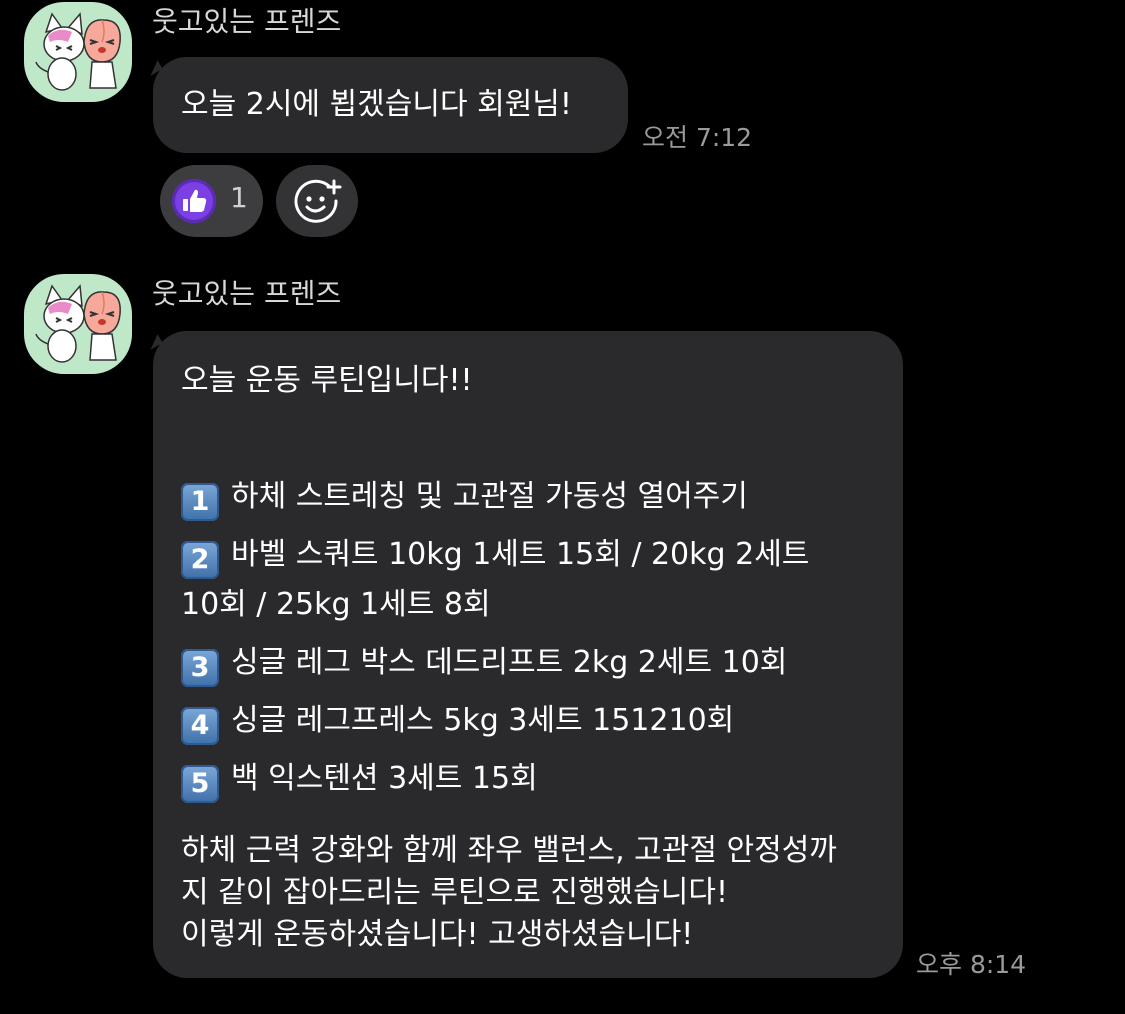  Describe the element at coordinates (528, 721) in the screenshot. I see `routine-item-4: 4 싱글 레그프레스 5kg 3세트 151210회` at that location.